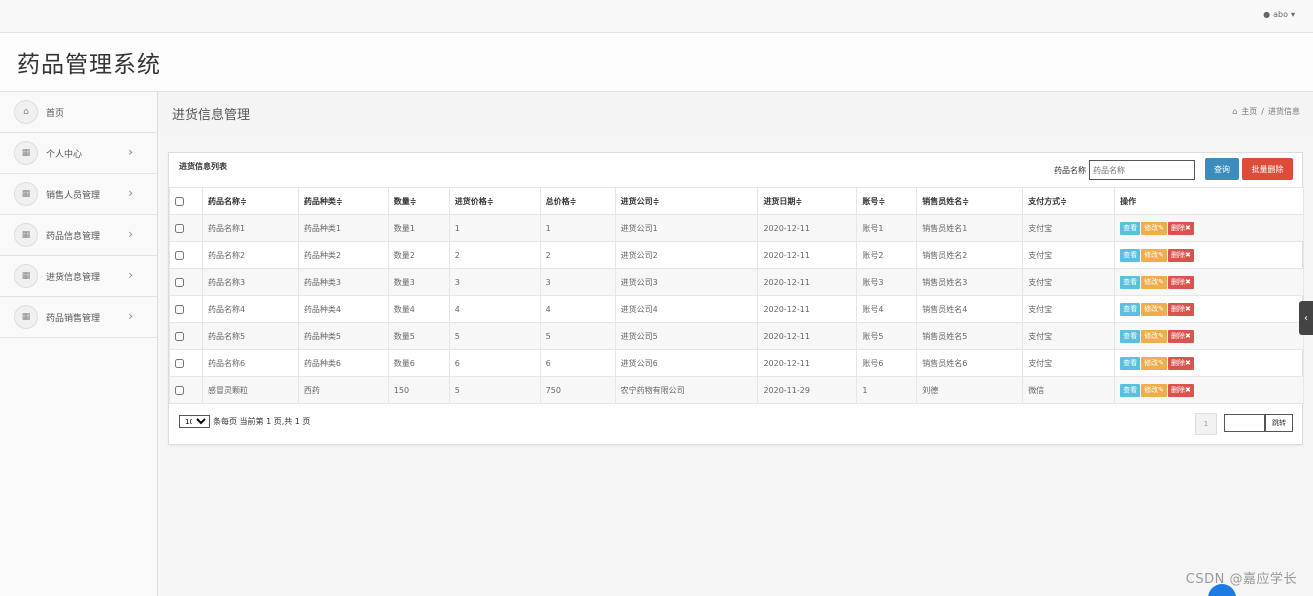 Image resolution: width=1313 pixels, height=596 pixels. Describe the element at coordinates (73, 277) in the screenshot. I see `sidebar-item-label: 进货信息管理` at that location.